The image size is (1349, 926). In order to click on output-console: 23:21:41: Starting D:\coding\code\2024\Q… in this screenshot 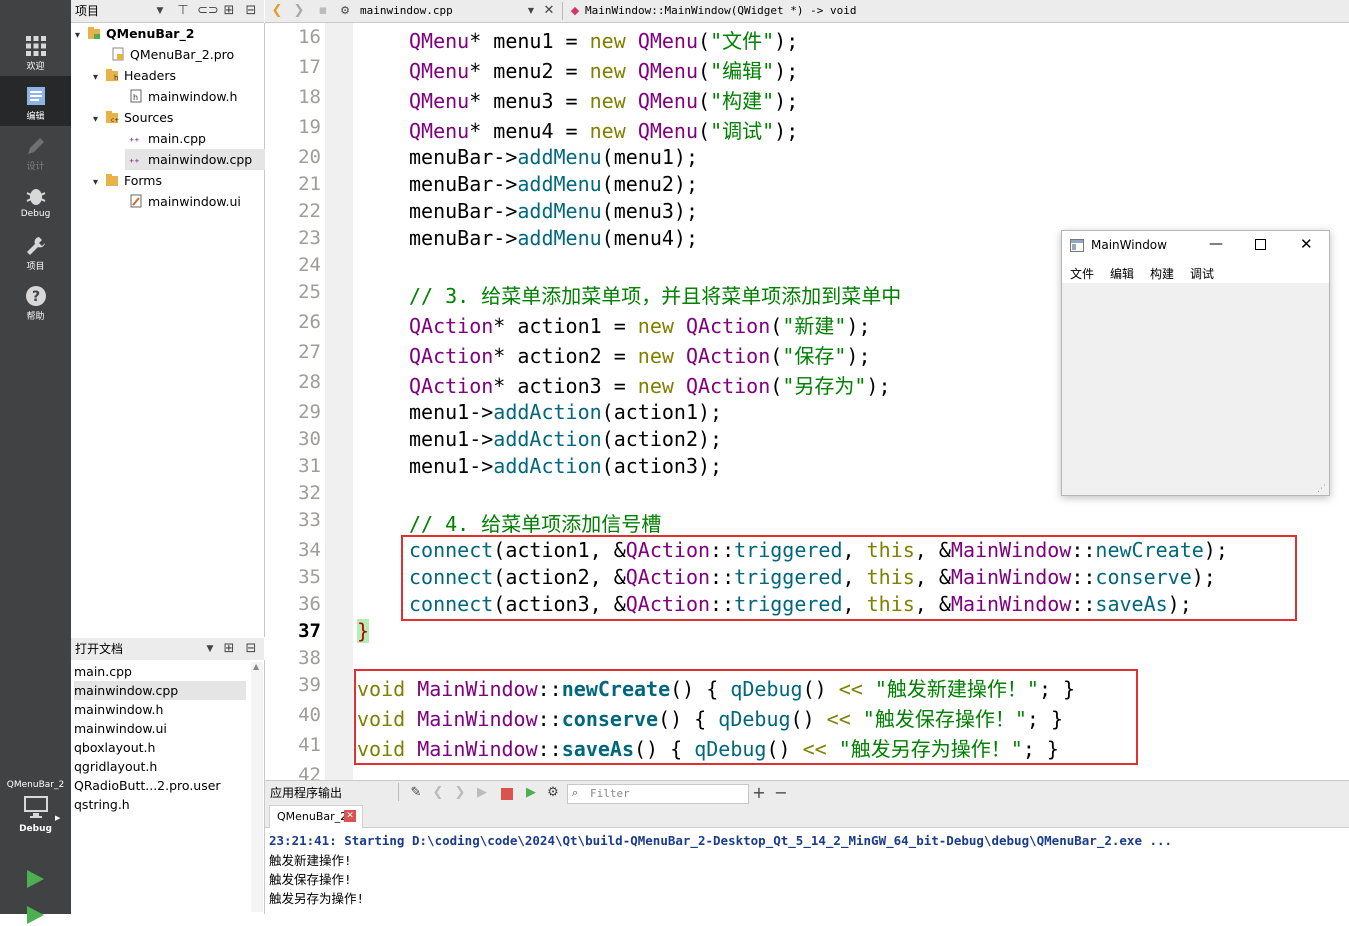, I will do `click(807, 871)`.